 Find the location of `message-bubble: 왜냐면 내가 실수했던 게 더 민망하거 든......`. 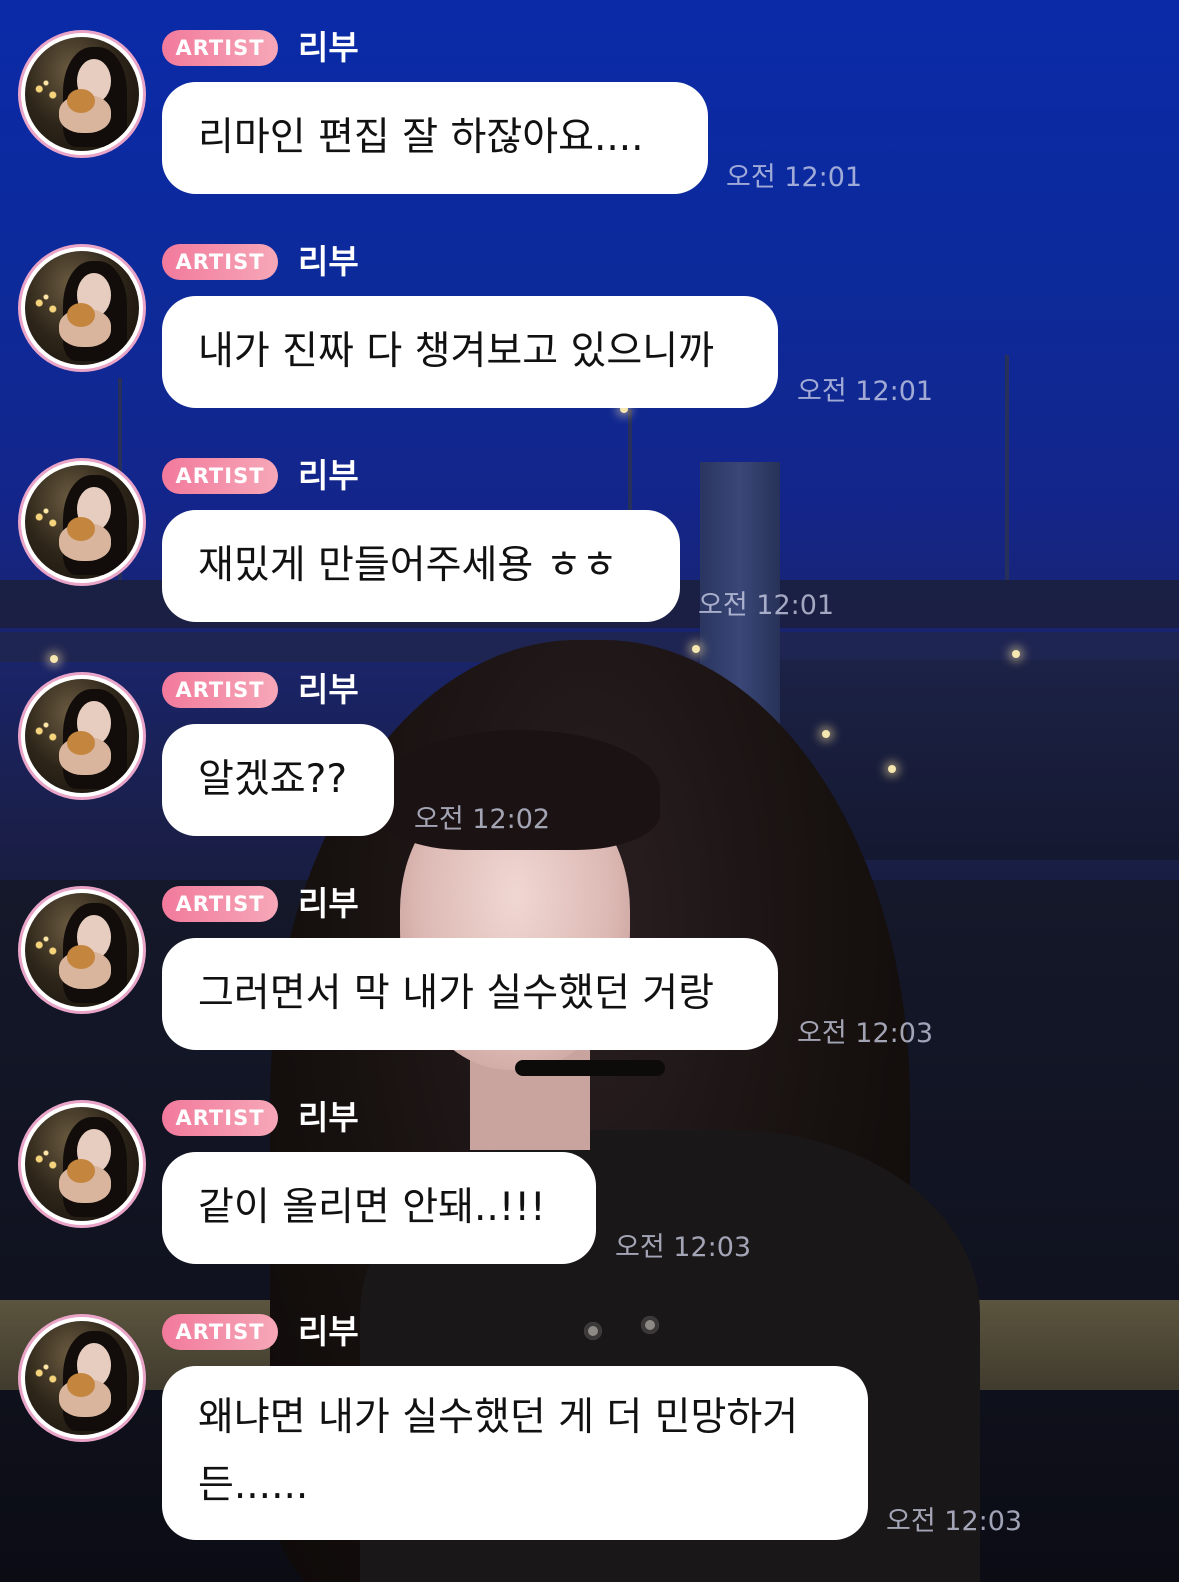

message-bubble: 왜냐면 내가 실수했던 게 더 민망하거 든...... is located at coordinates (515, 1453).